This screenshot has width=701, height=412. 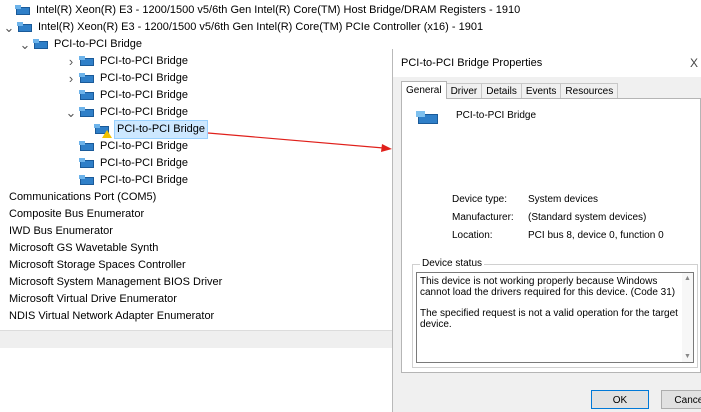 What do you see at coordinates (687, 278) in the screenshot?
I see `scroll-up-icon: ▲` at bounding box center [687, 278].